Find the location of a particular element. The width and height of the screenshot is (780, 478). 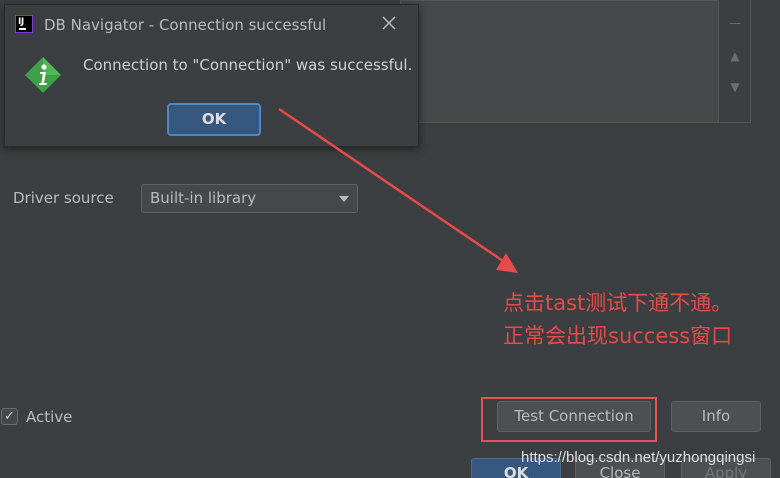

annotation-arrow is located at coordinates (398, 190).